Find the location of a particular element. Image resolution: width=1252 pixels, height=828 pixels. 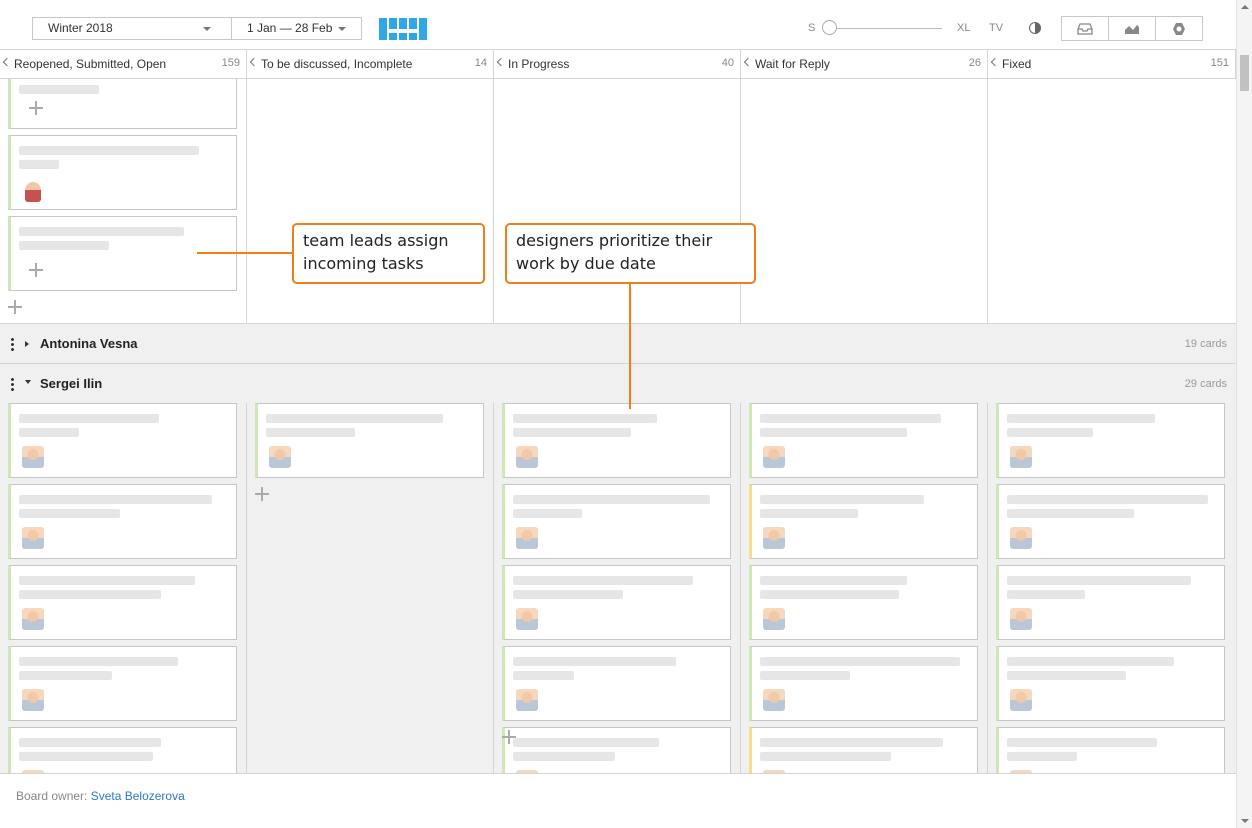

column-count: 151 is located at coordinates (1219, 63).